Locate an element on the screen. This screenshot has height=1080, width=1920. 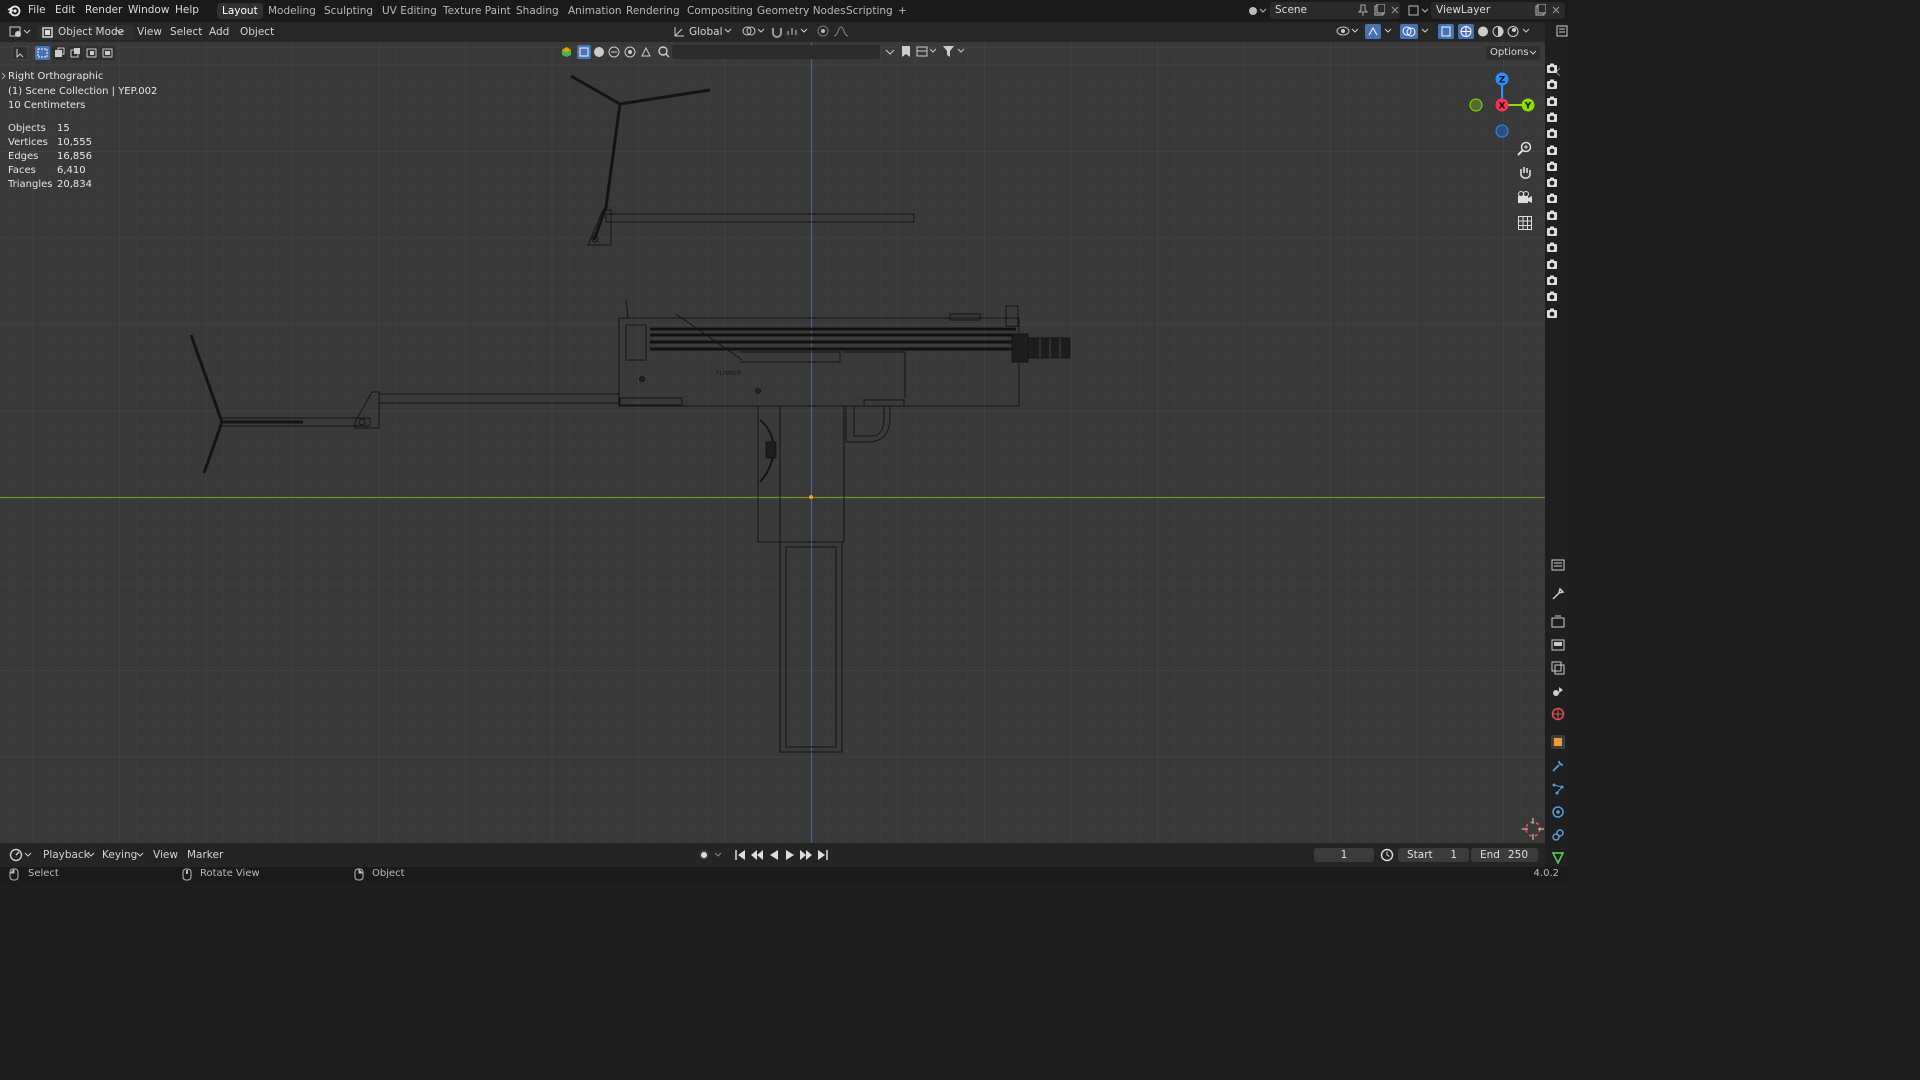
menu-object: Object is located at coordinates (257, 32).